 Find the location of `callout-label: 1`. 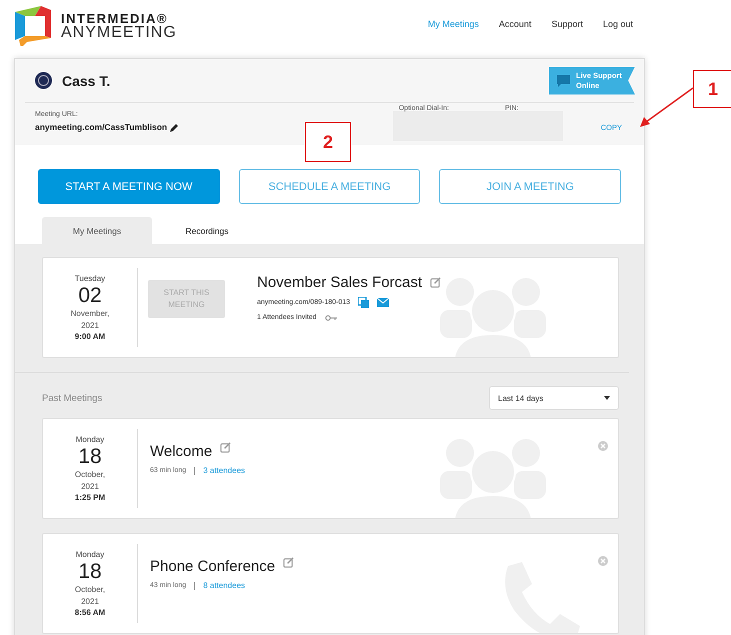

callout-label: 1 is located at coordinates (712, 89).